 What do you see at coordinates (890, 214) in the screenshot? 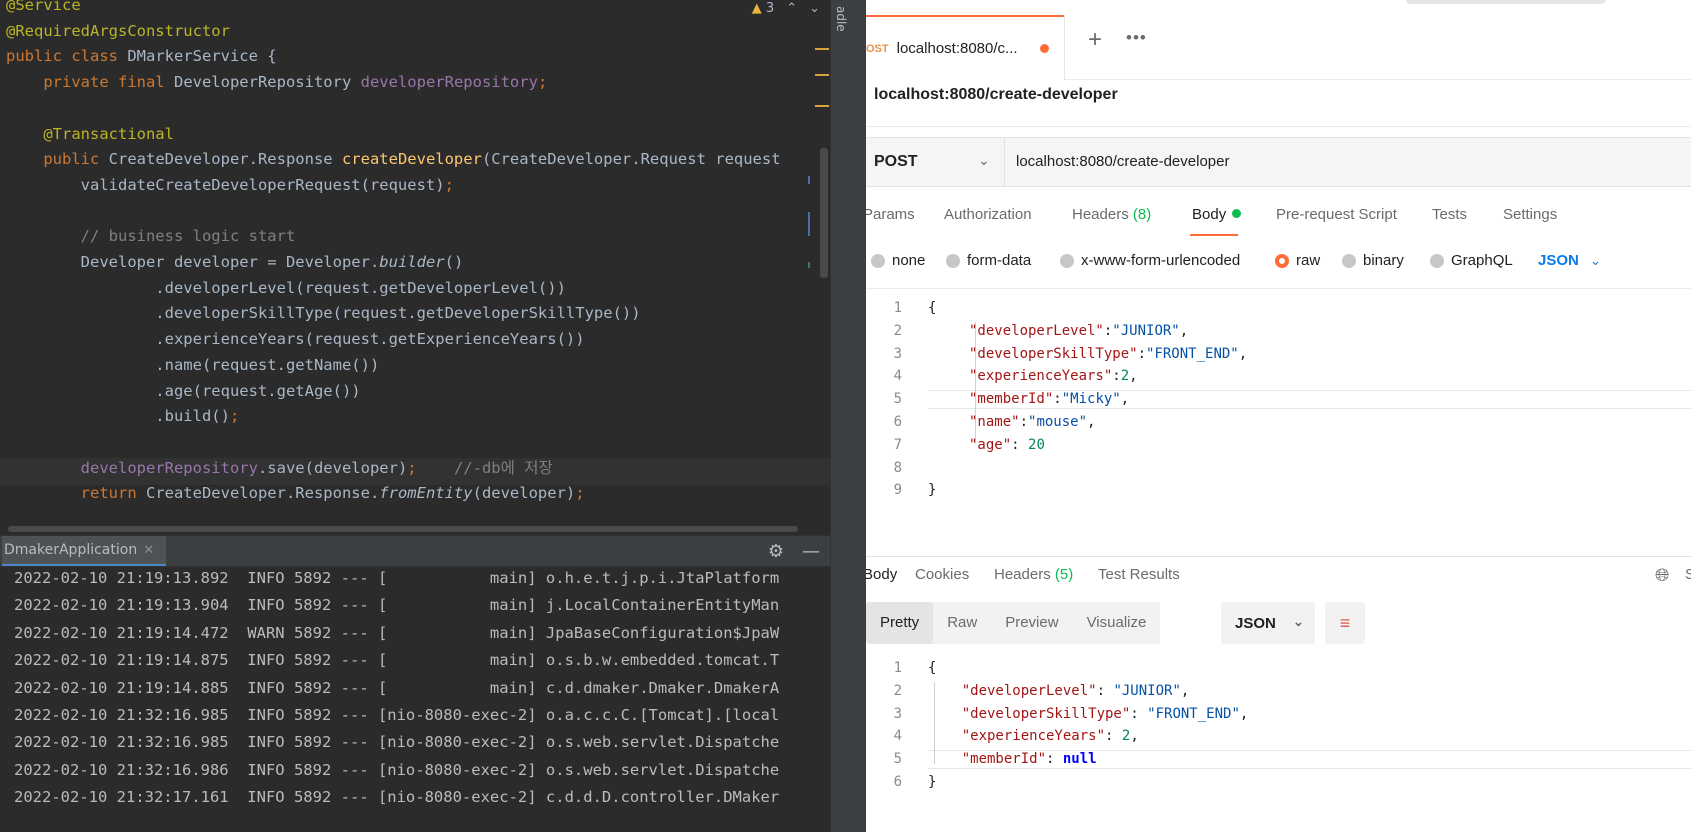
I see `tab-params: Params` at bounding box center [890, 214].